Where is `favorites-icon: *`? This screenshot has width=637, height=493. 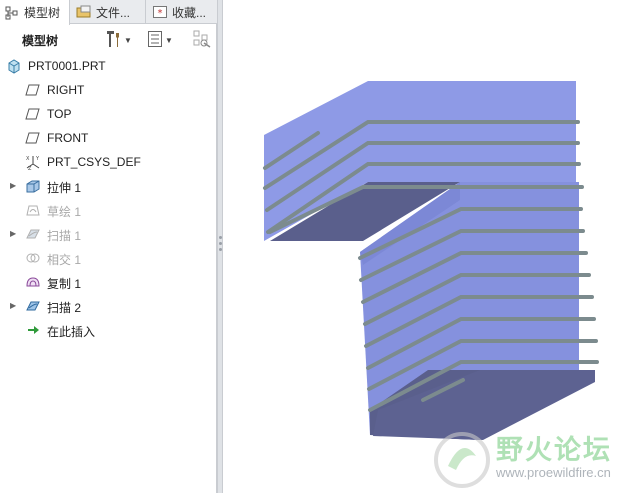
favorites-icon: * is located at coordinates (160, 12).